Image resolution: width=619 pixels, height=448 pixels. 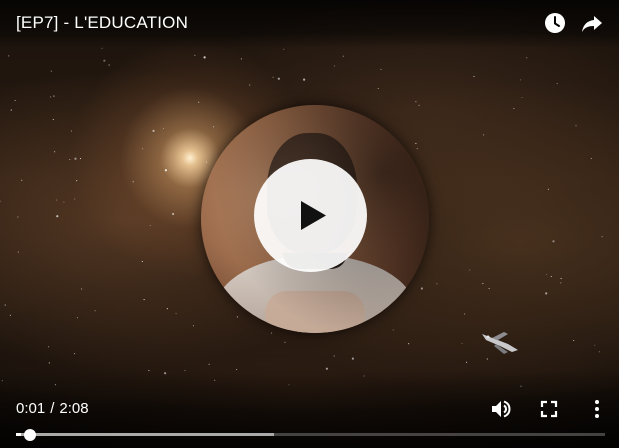 I want to click on fullscreen-button, so click(x=549, y=409).